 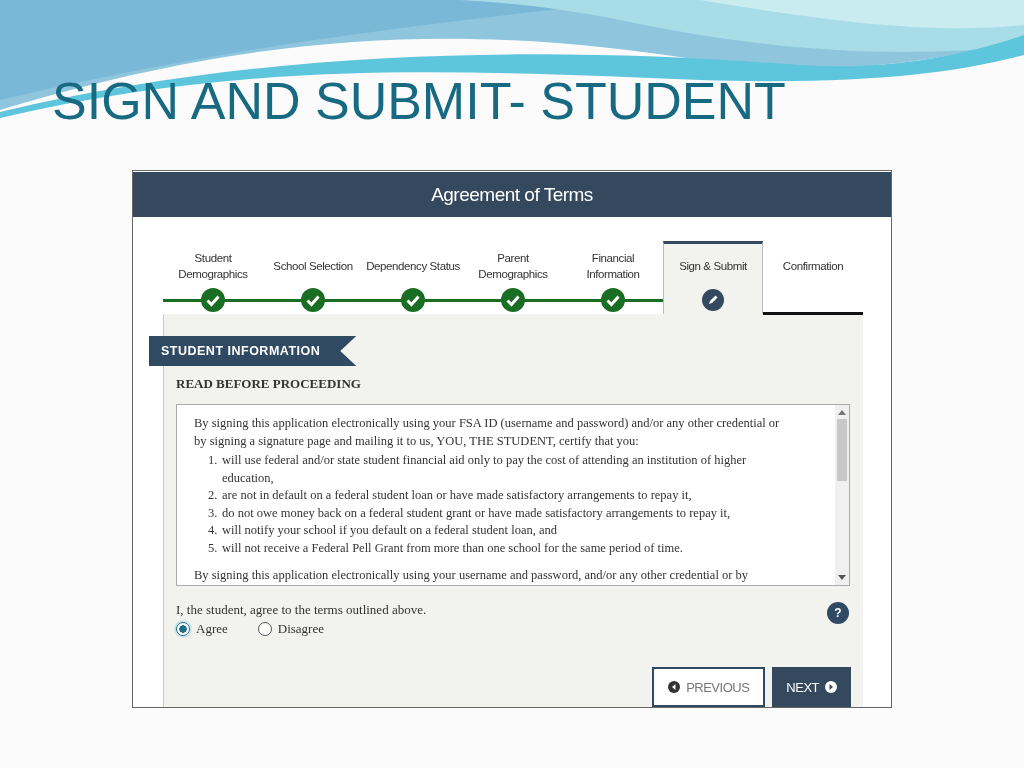 I want to click on radio-option: Disagree, so click(x=290, y=629).